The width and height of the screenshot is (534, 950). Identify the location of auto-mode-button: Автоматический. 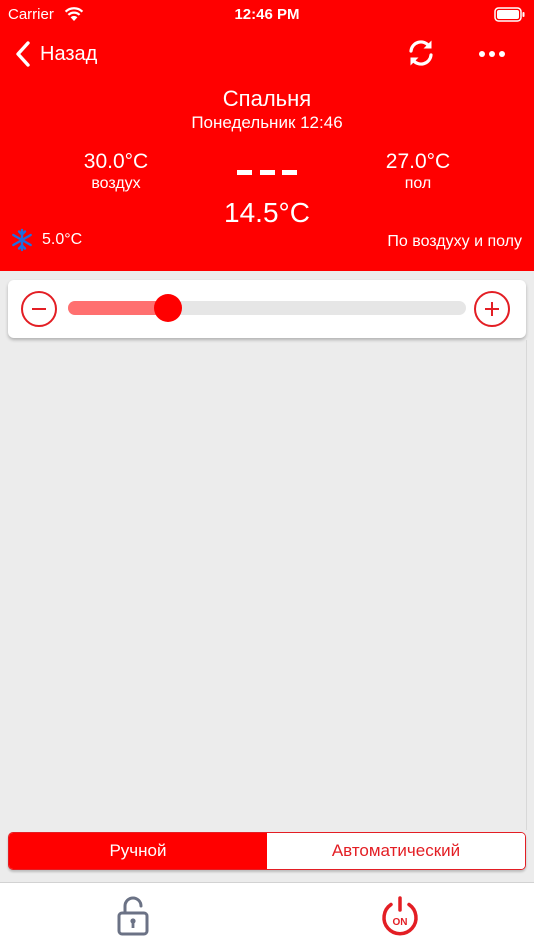
(396, 851).